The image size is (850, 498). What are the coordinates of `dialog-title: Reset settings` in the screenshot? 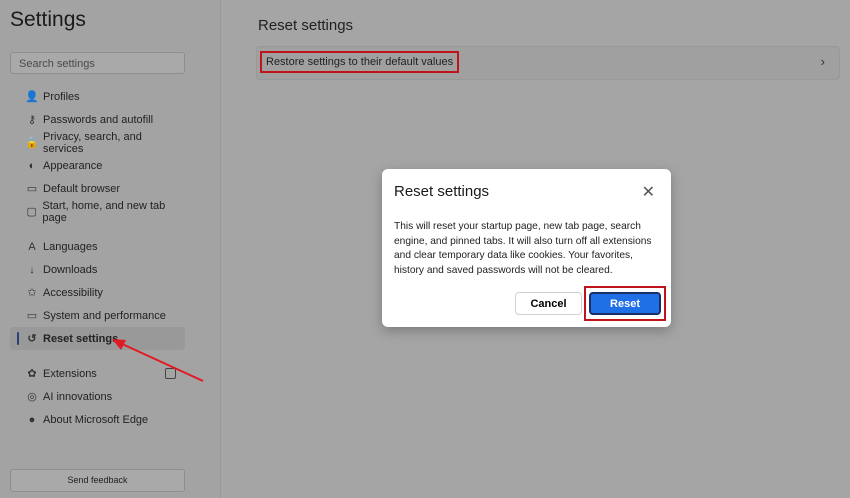 It's located at (442, 191).